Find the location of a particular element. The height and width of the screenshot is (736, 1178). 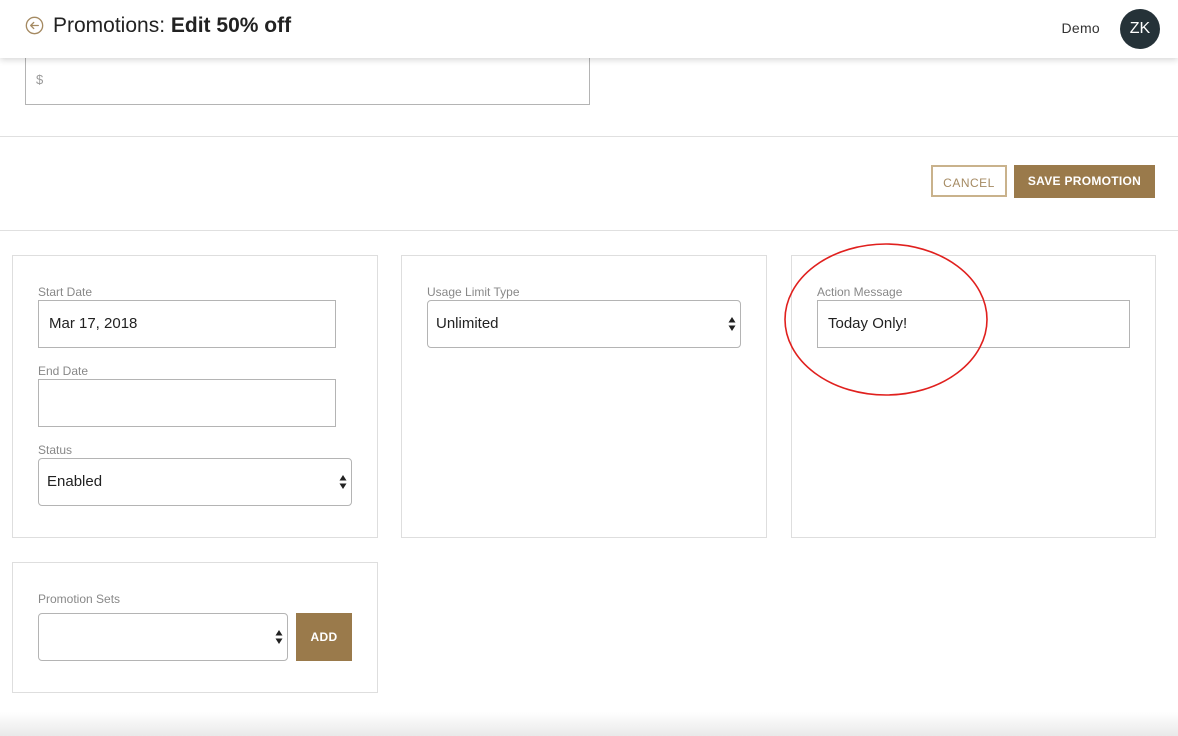

promotion-name: Edit 50% off is located at coordinates (231, 25).